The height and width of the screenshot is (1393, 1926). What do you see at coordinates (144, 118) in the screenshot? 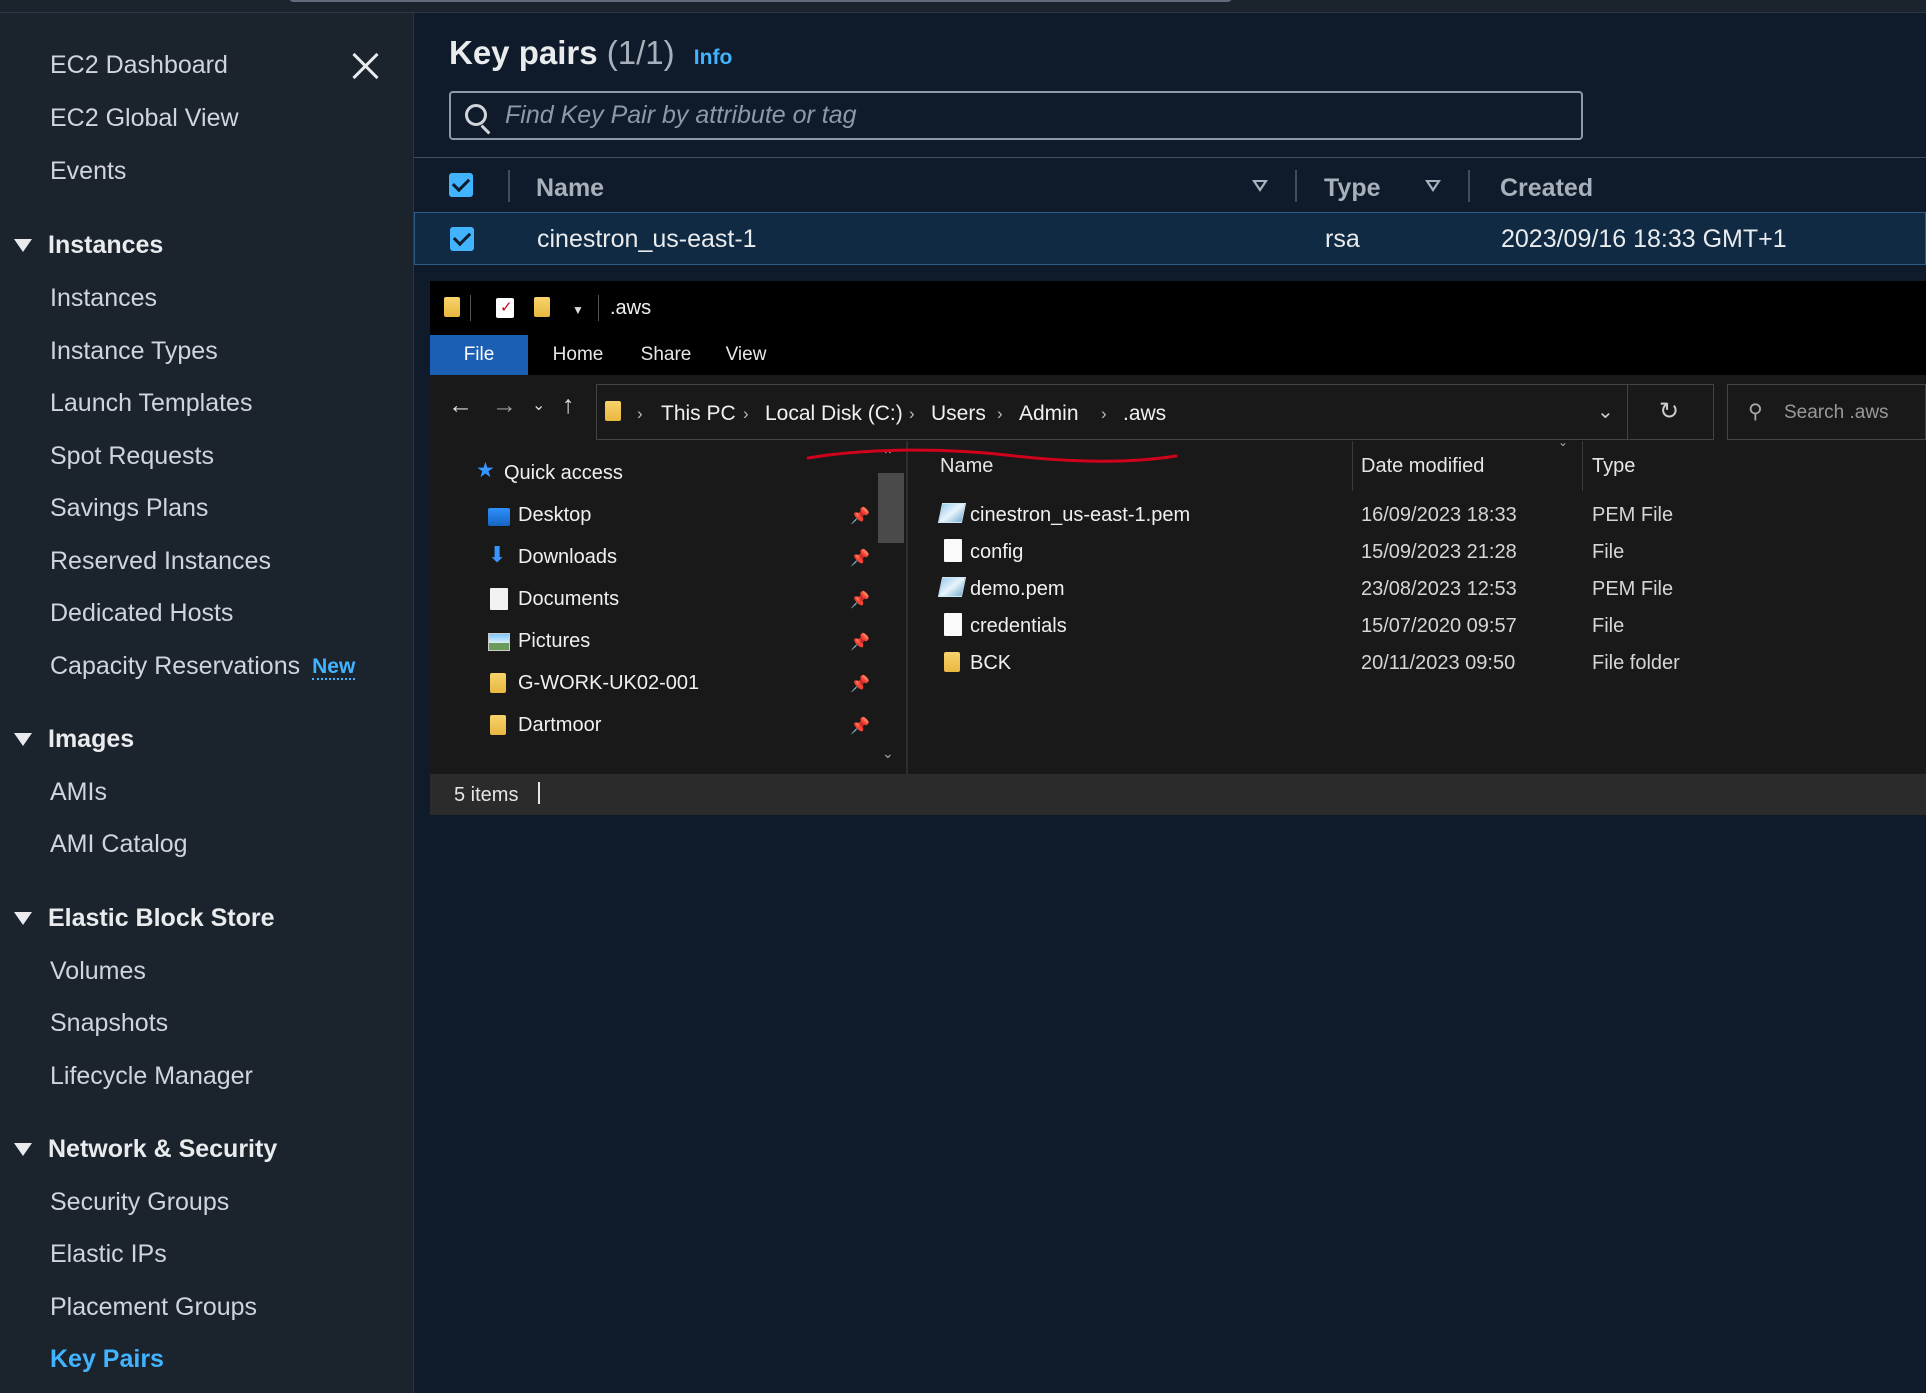
I see `sidebar-item-ec2-global-view: EC2 Global View` at bounding box center [144, 118].